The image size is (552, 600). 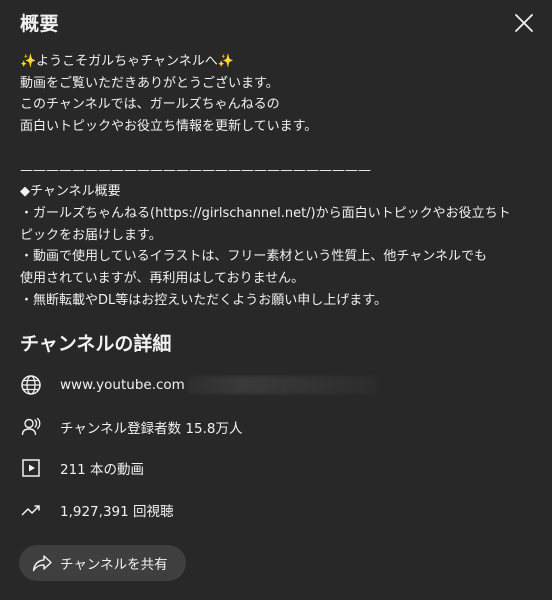 What do you see at coordinates (117, 512) in the screenshot?
I see `view-count: 1,927,391 回視聴` at bounding box center [117, 512].